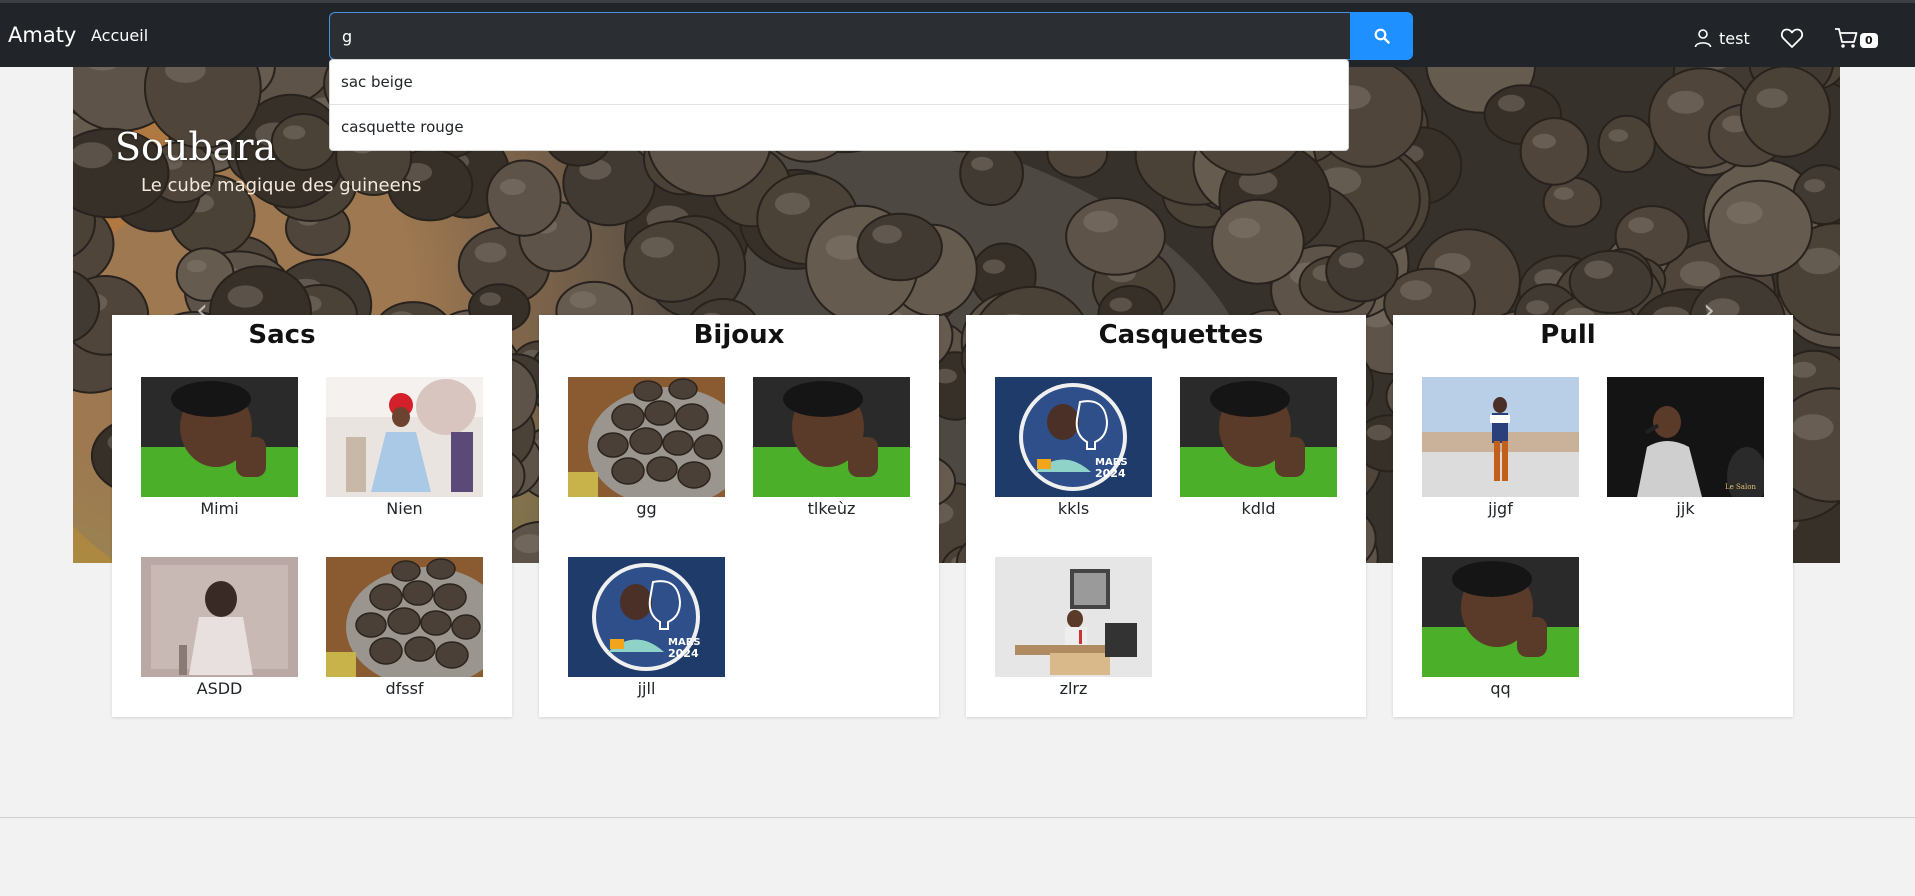 The height and width of the screenshot is (896, 1915). Describe the element at coordinates (1500, 688) in the screenshot. I see `product-name: qq` at that location.